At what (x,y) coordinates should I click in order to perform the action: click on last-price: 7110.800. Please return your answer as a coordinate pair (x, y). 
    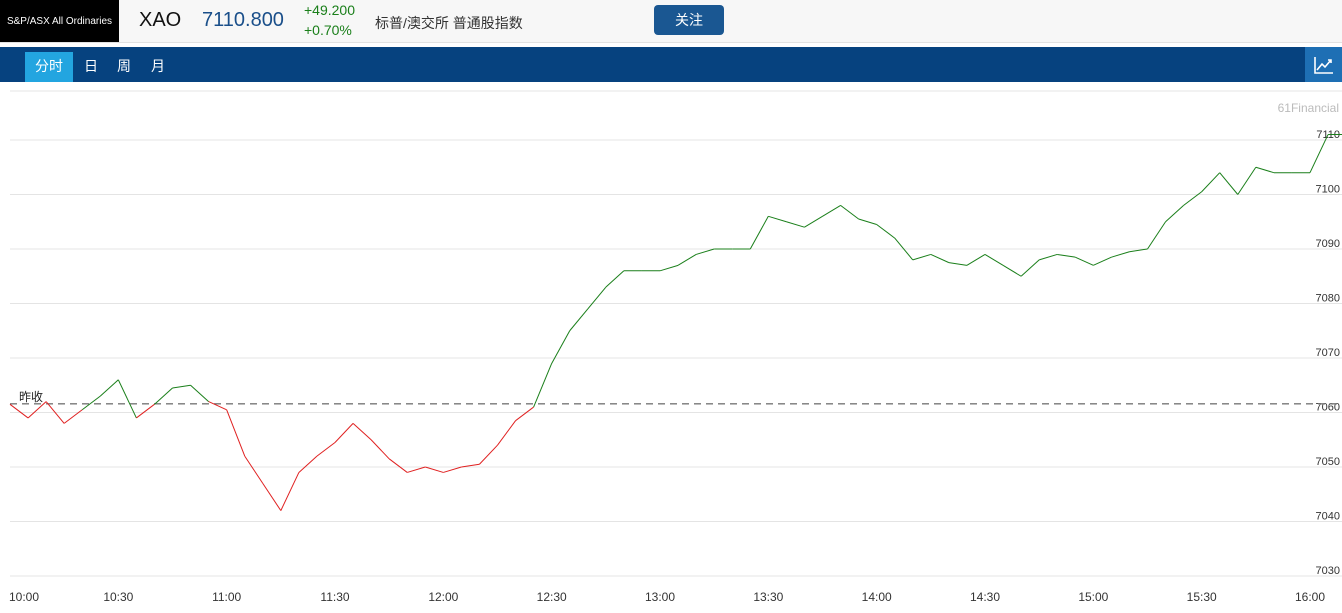
    Looking at the image, I should click on (243, 20).